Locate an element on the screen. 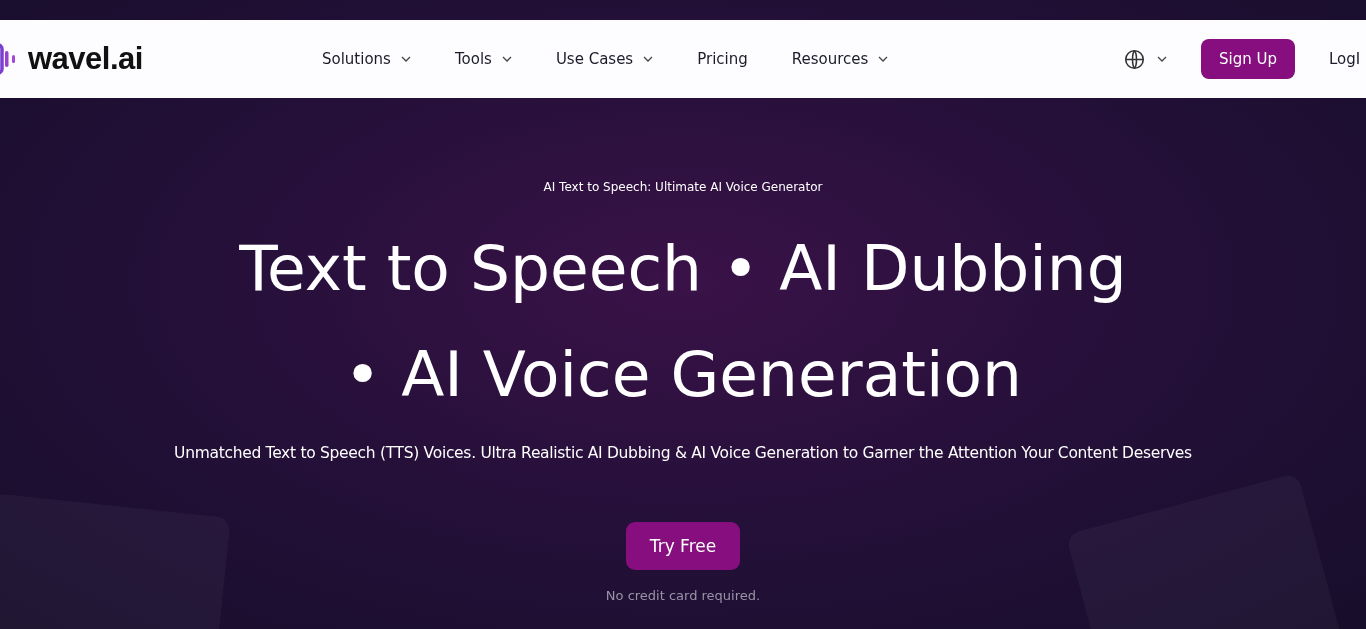  note-text: No credit card required. is located at coordinates (683, 595).